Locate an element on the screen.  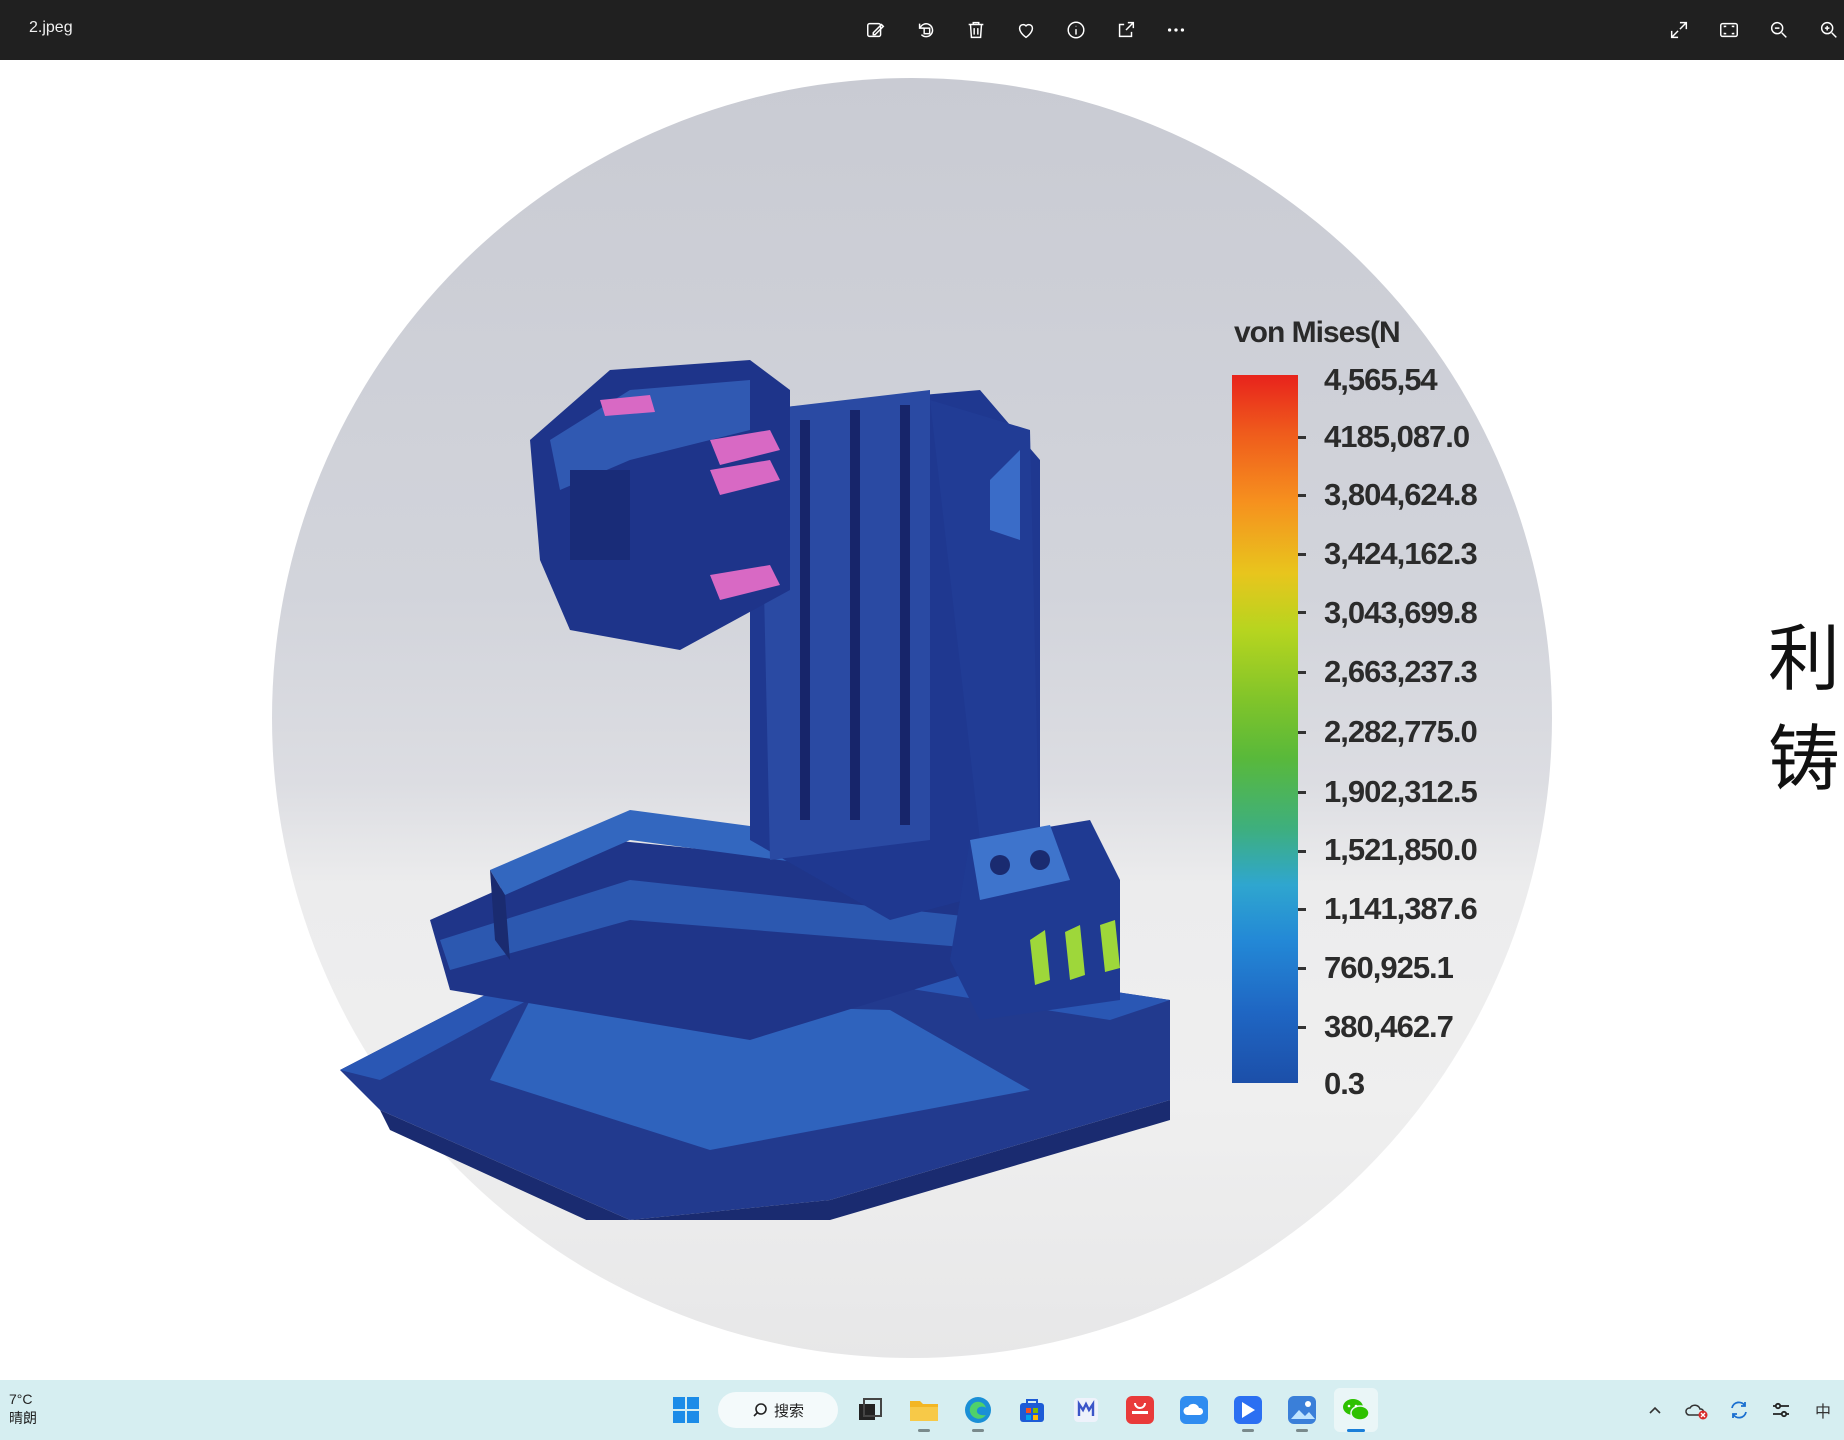
file-name: 2.jpeg is located at coordinates (51, 27).